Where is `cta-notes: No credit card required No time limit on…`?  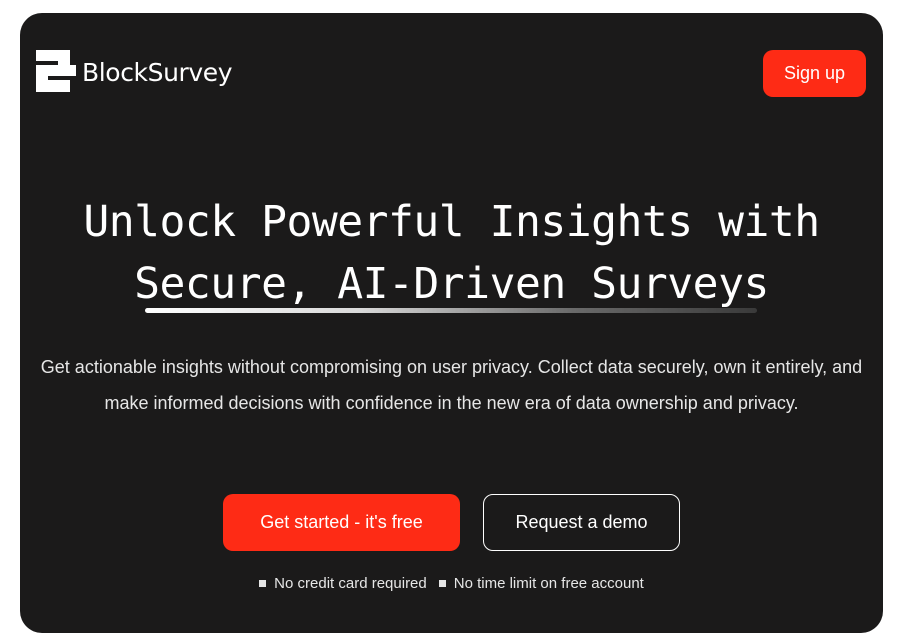
cta-notes: No credit card required No time limit on… is located at coordinates (451, 583).